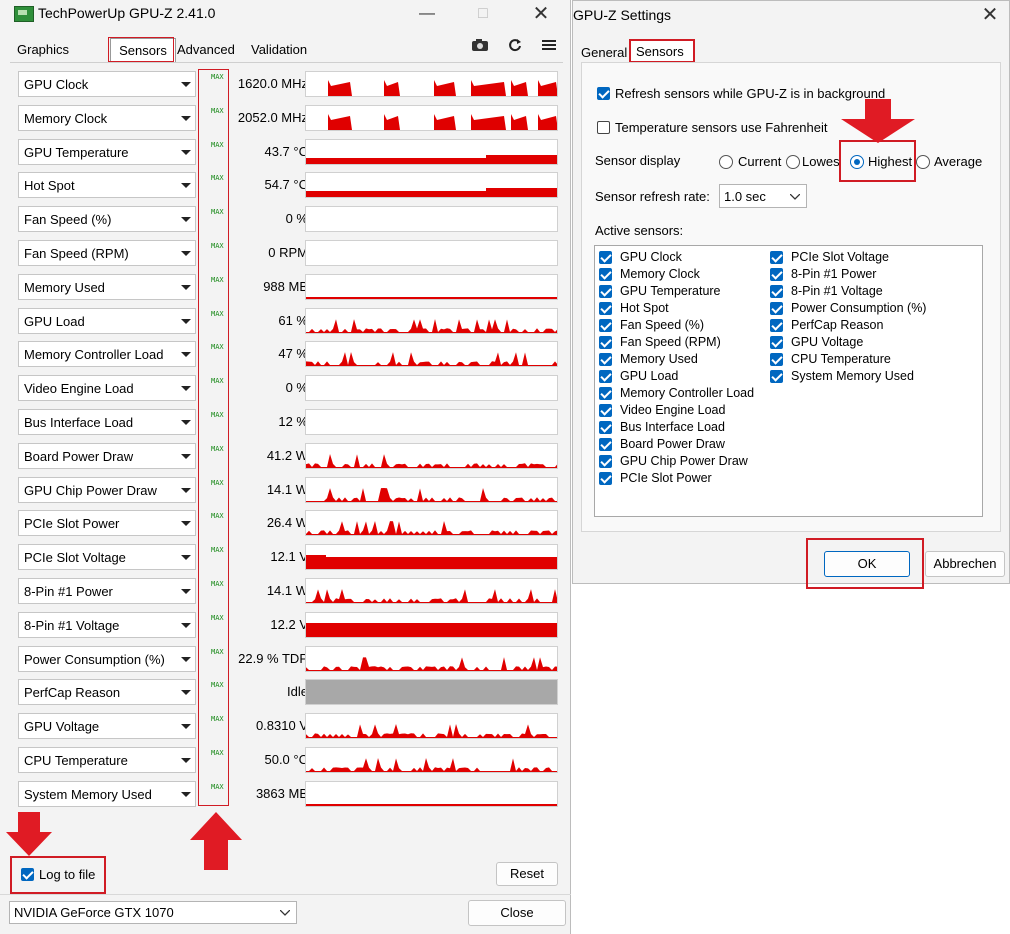 Image resolution: width=1010 pixels, height=934 pixels. What do you see at coordinates (480, 46) in the screenshot?
I see `camera-icon` at bounding box center [480, 46].